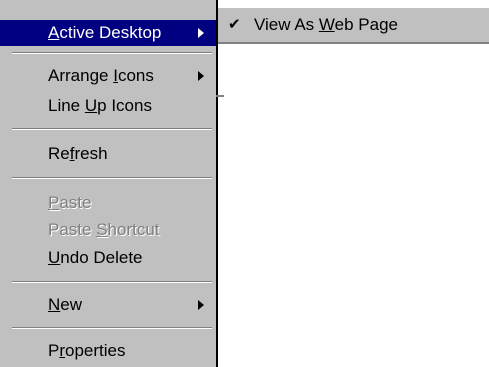  I want to click on menu-item-undo-delete: Undo Delete, so click(108, 258).